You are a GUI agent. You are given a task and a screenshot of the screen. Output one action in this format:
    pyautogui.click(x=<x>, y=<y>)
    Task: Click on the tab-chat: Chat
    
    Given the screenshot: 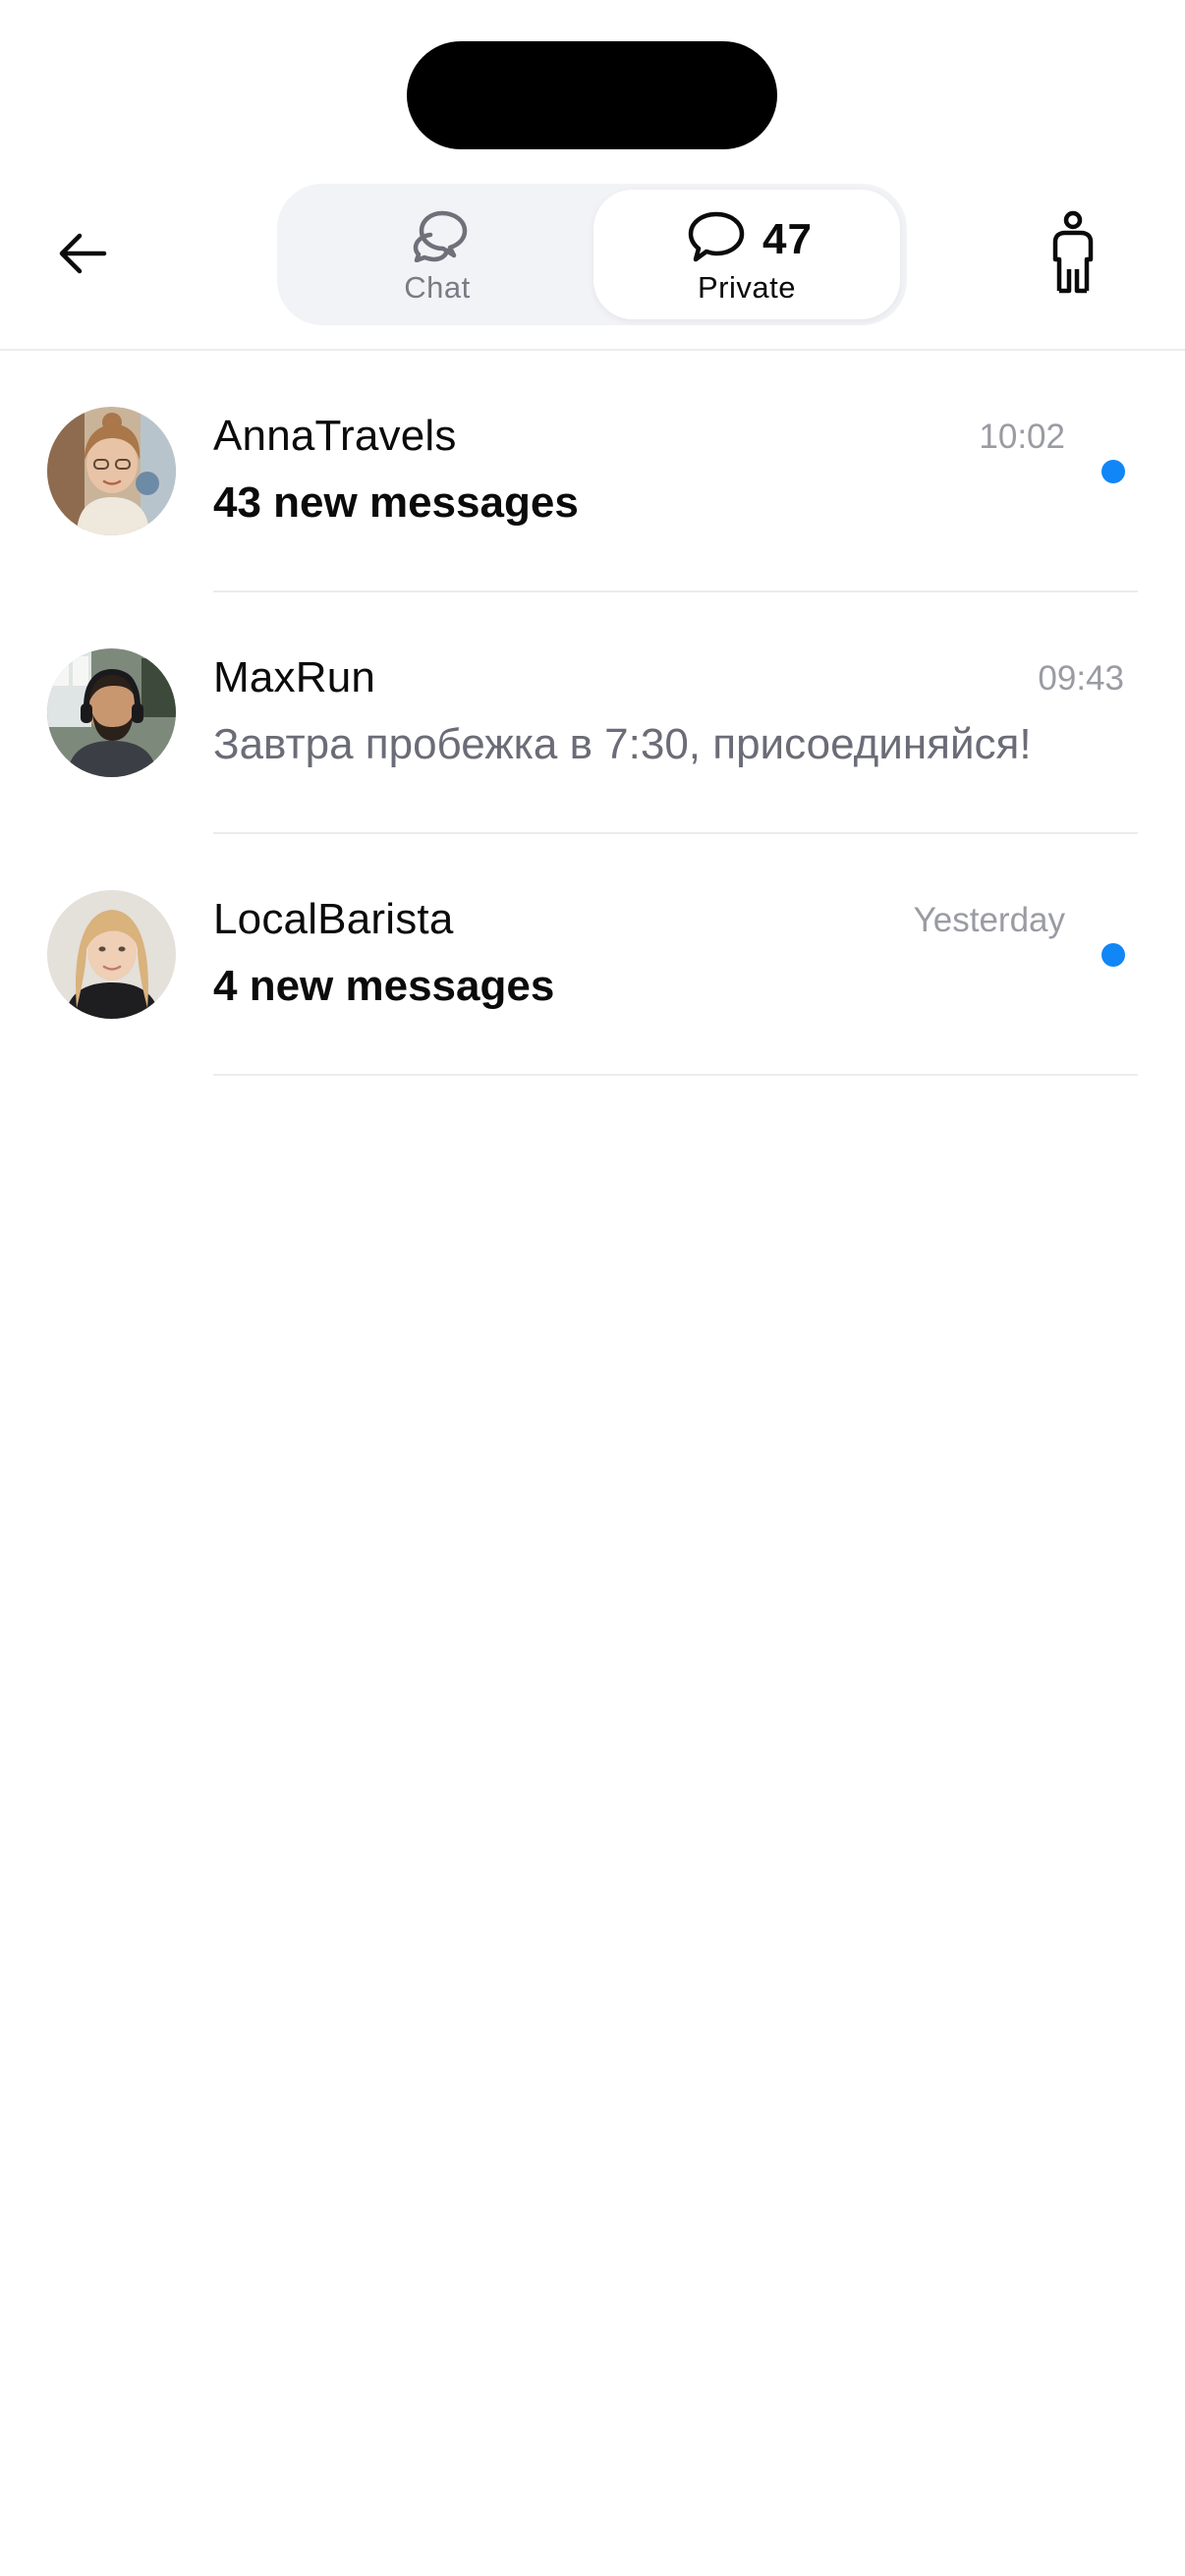 What is the action you would take?
    pyautogui.click(x=438, y=254)
    